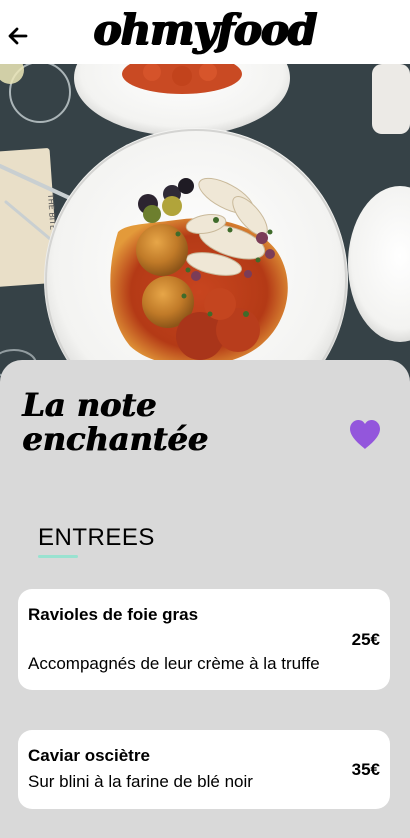 Image resolution: width=410 pixels, height=838 pixels. I want to click on section-title-entrees: ENTREES, so click(96, 537).